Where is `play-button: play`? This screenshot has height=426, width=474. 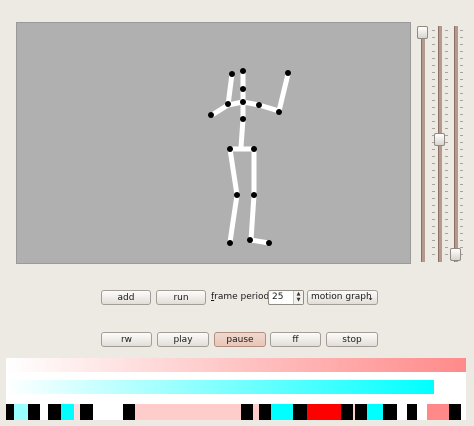
play-button: play is located at coordinates (183, 339).